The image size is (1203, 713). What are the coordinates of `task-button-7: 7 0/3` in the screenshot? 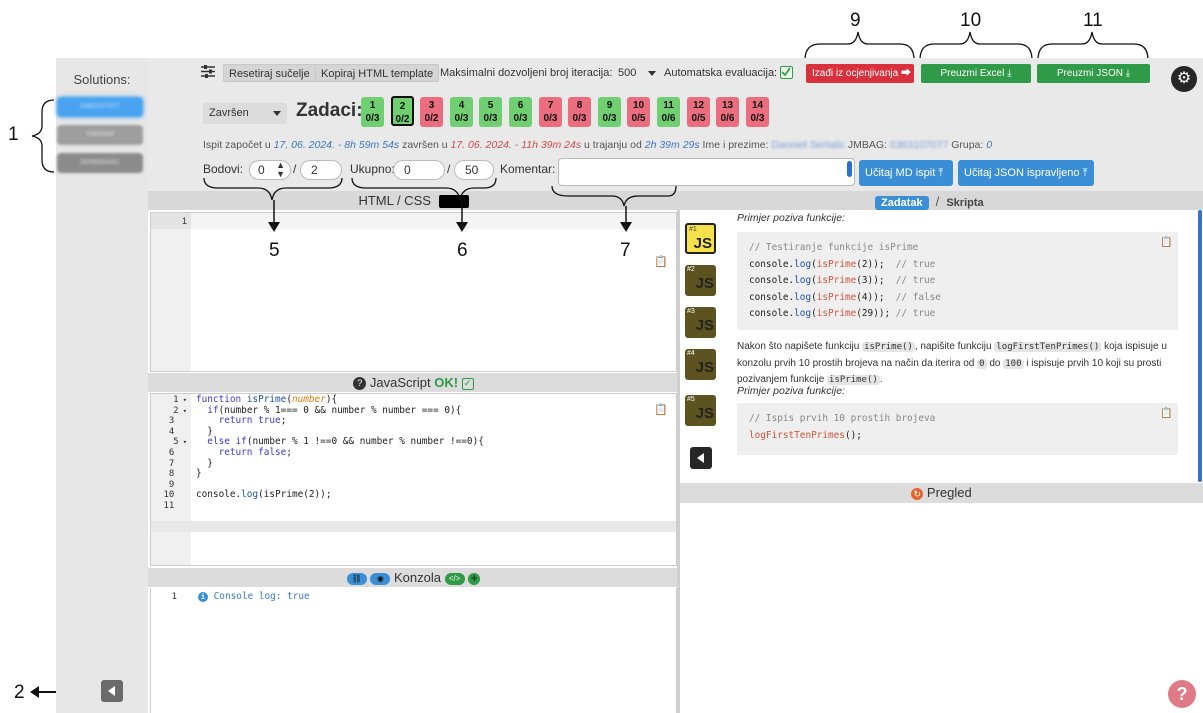 It's located at (550, 112).